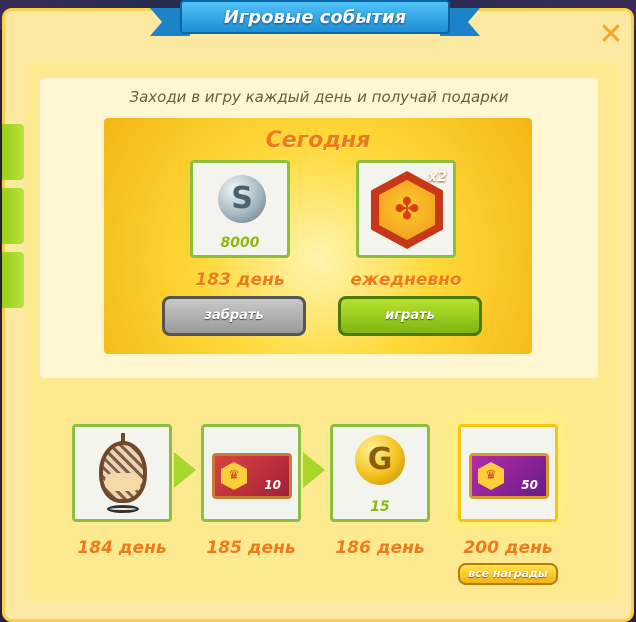 This screenshot has width=636, height=622. What do you see at coordinates (380, 507) in the screenshot?
I see `coin-amount: 15` at bounding box center [380, 507].